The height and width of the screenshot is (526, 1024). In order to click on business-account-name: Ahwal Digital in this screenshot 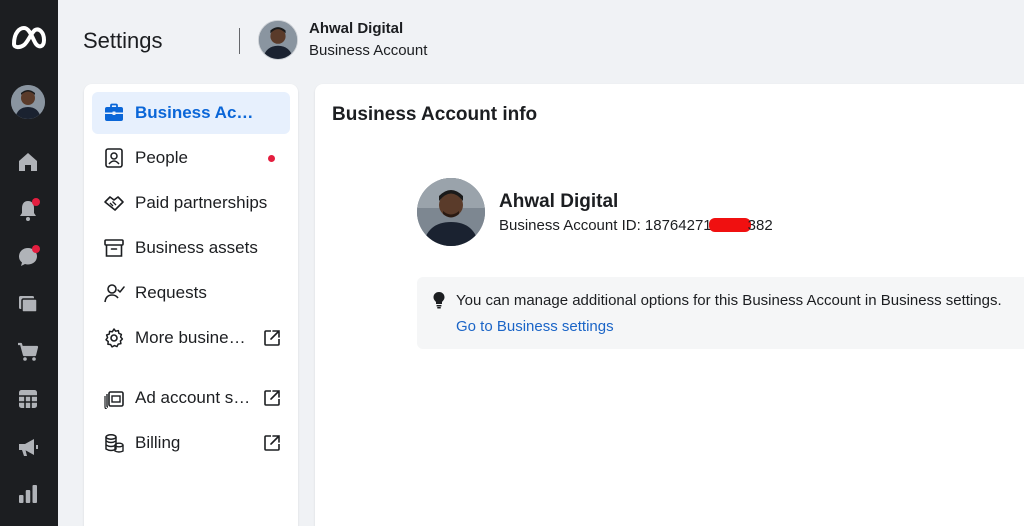, I will do `click(559, 201)`.